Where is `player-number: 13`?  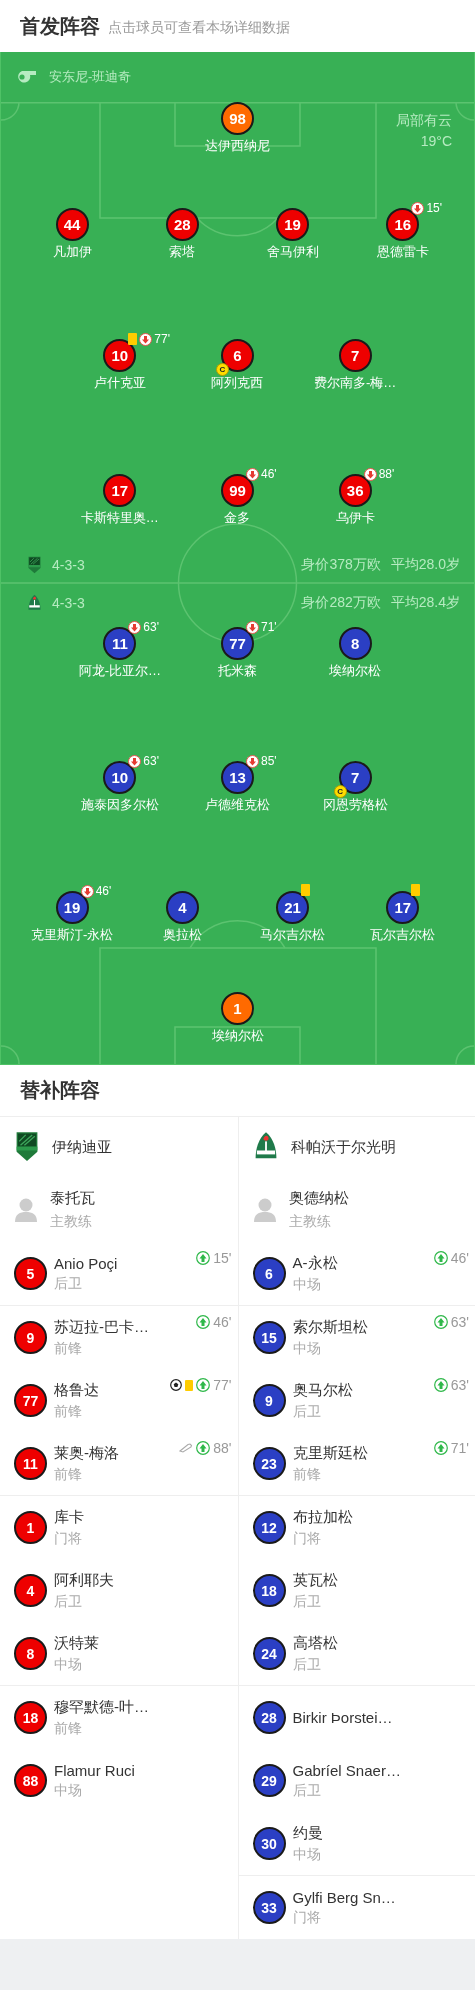 player-number: 13 is located at coordinates (237, 777).